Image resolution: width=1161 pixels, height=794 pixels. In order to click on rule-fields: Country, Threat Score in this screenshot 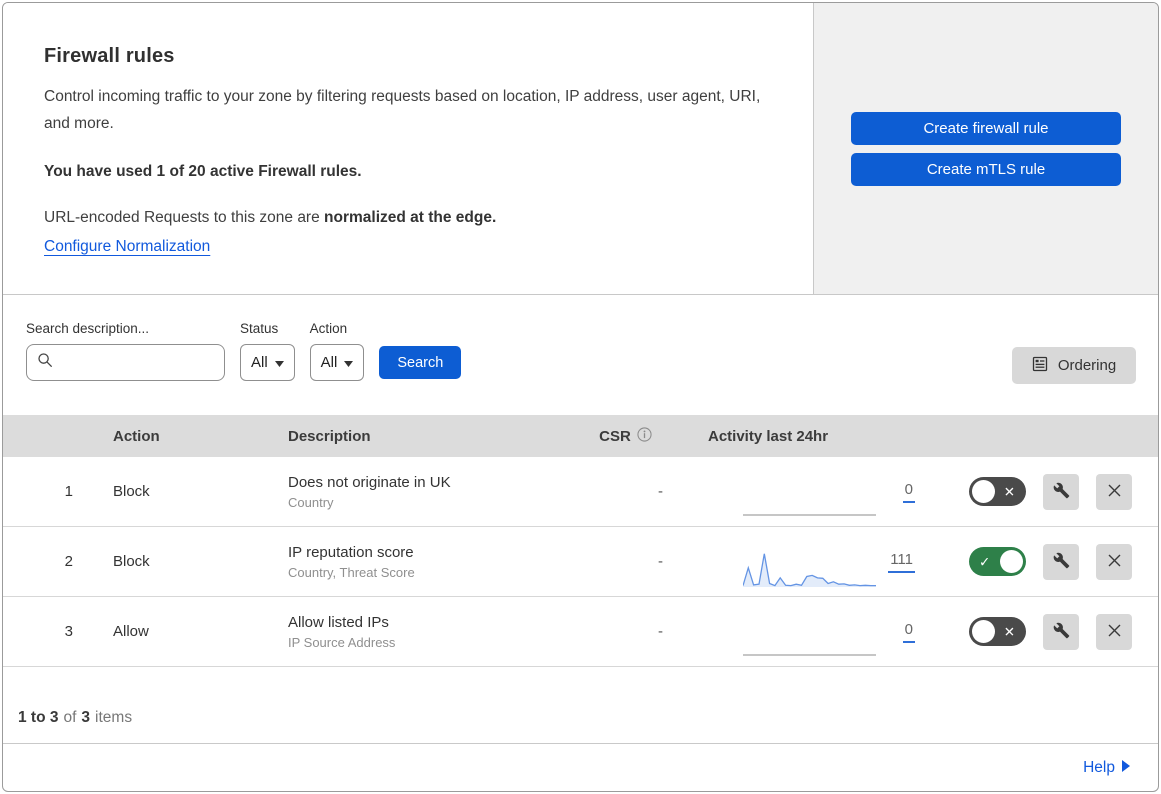, I will do `click(351, 572)`.